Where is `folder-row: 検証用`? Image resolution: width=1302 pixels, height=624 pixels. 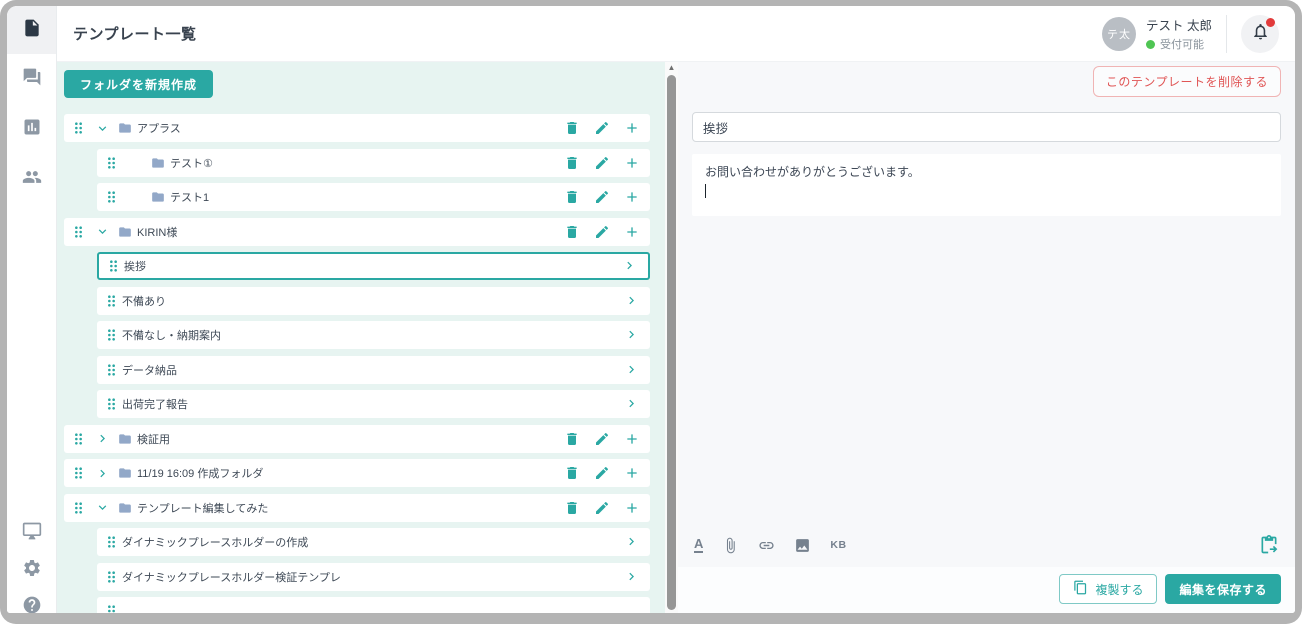
folder-row: 検証用 is located at coordinates (357, 438).